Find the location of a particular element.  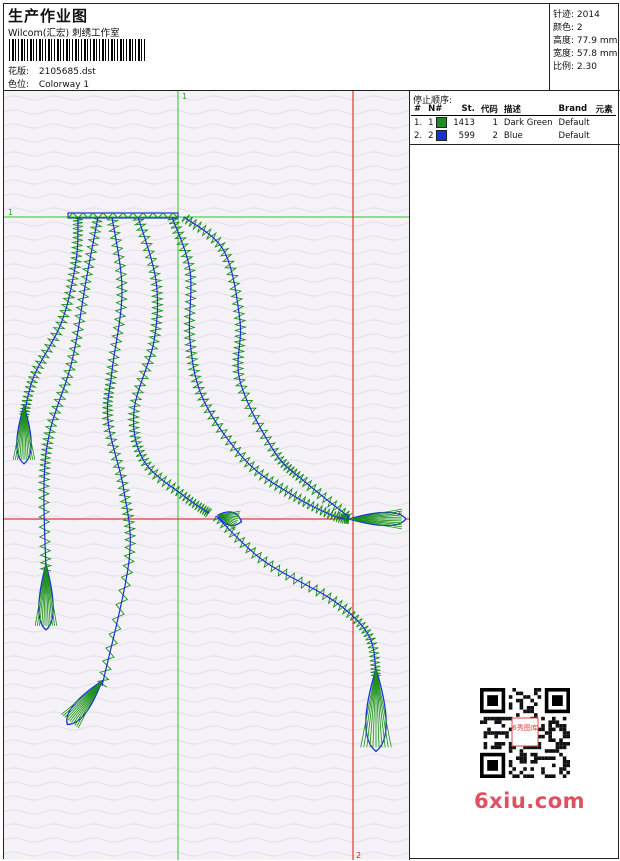

qr-logo-text: 6秀图库 is located at coordinates (524, 727).